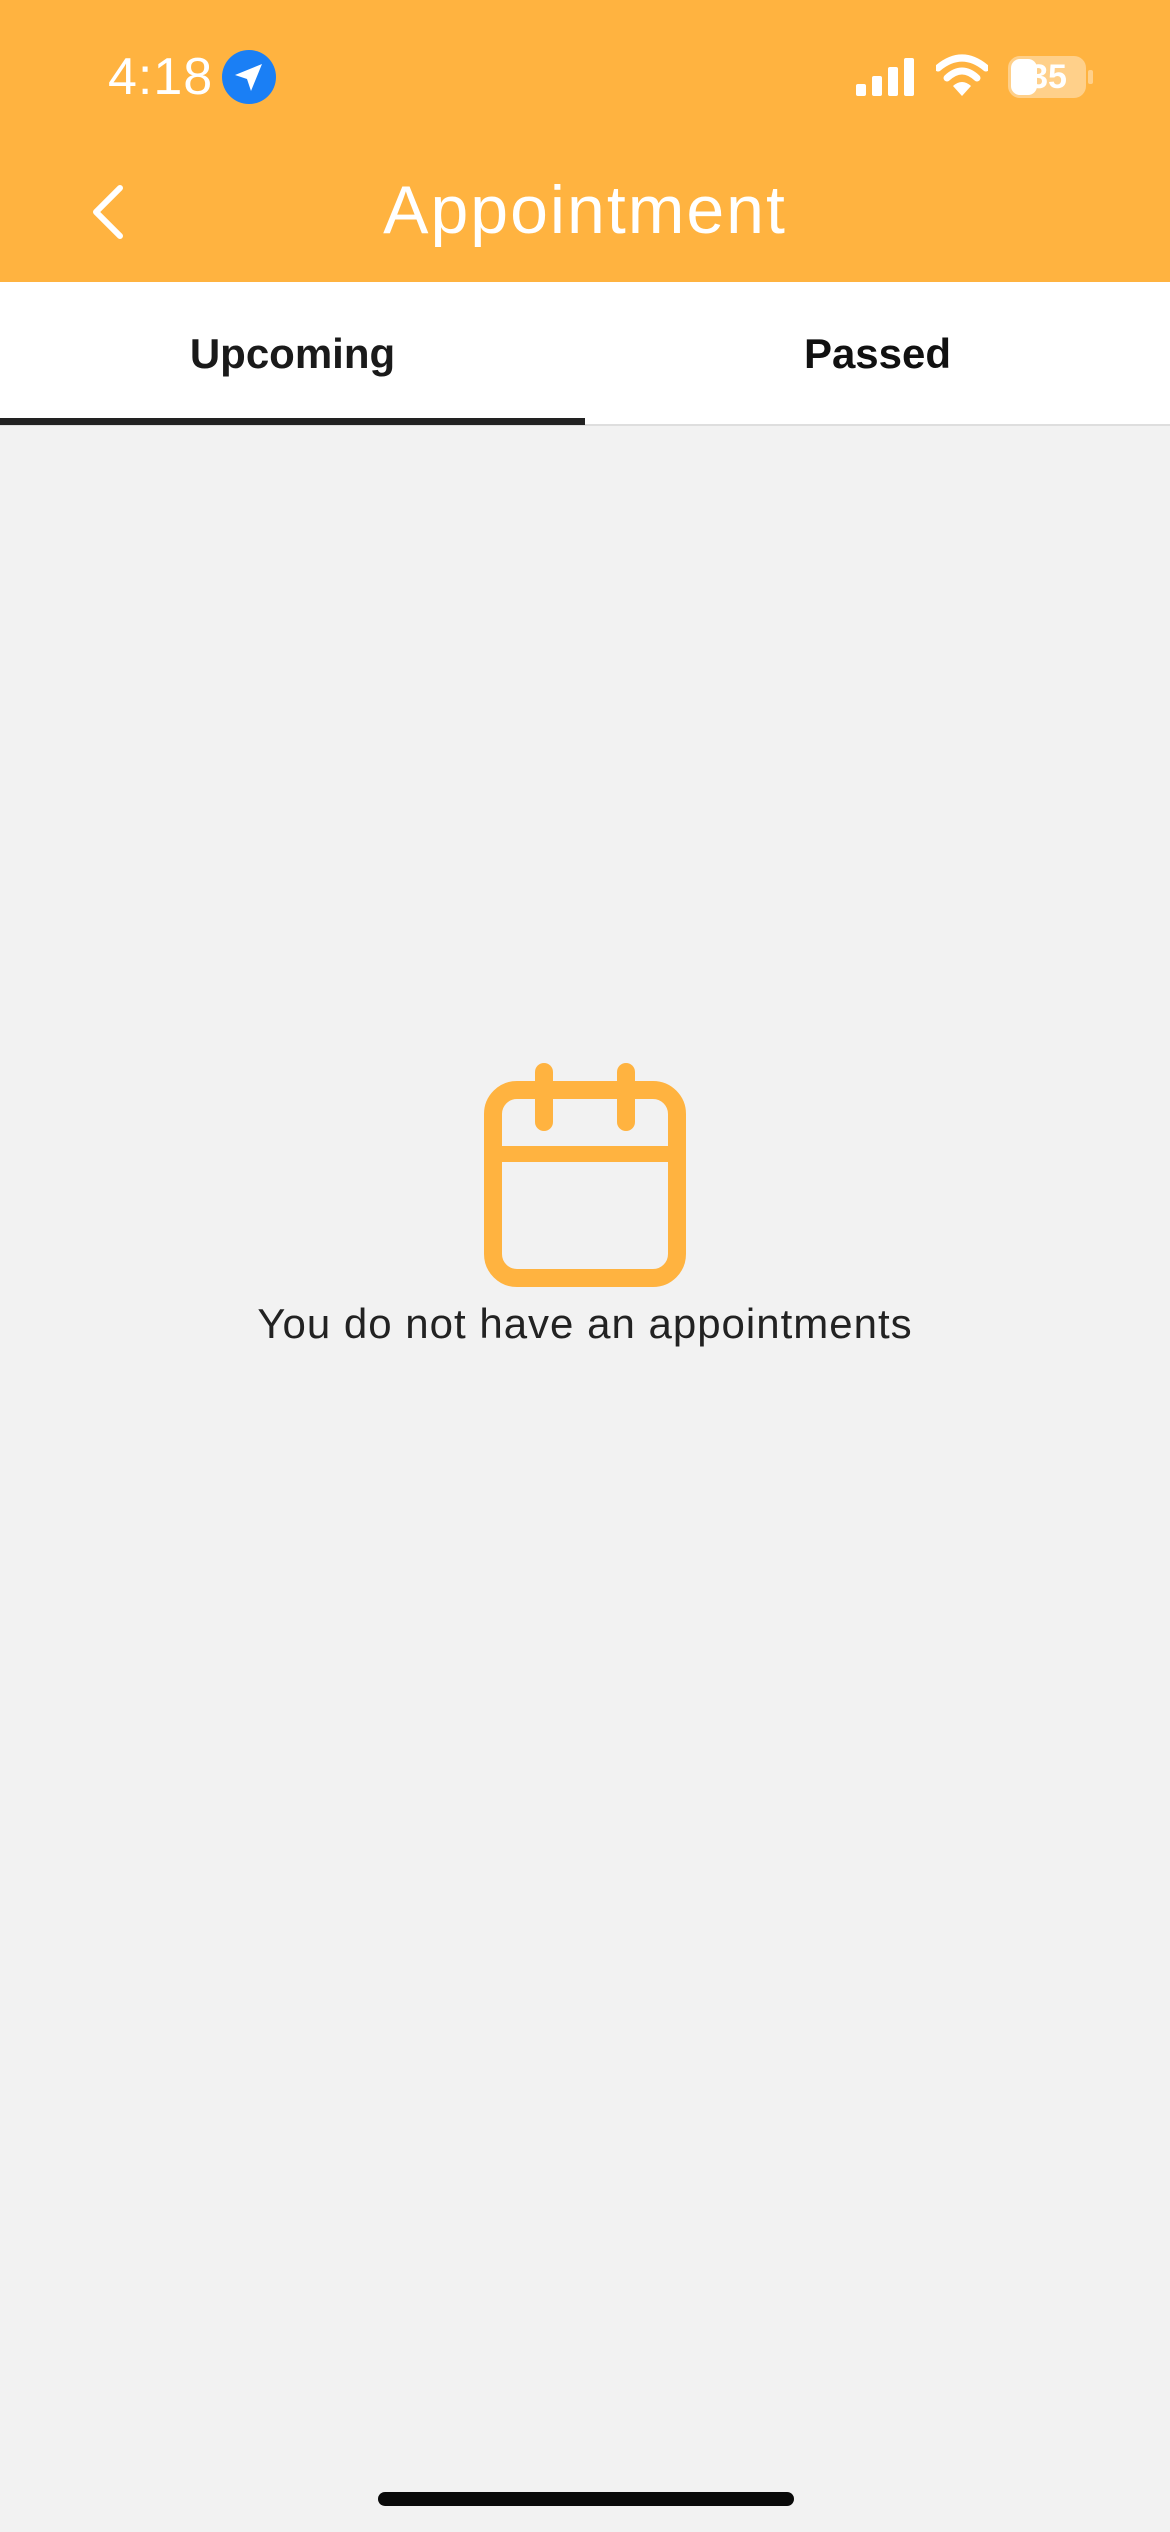  I want to click on battery-level: 35, so click(1048, 77).